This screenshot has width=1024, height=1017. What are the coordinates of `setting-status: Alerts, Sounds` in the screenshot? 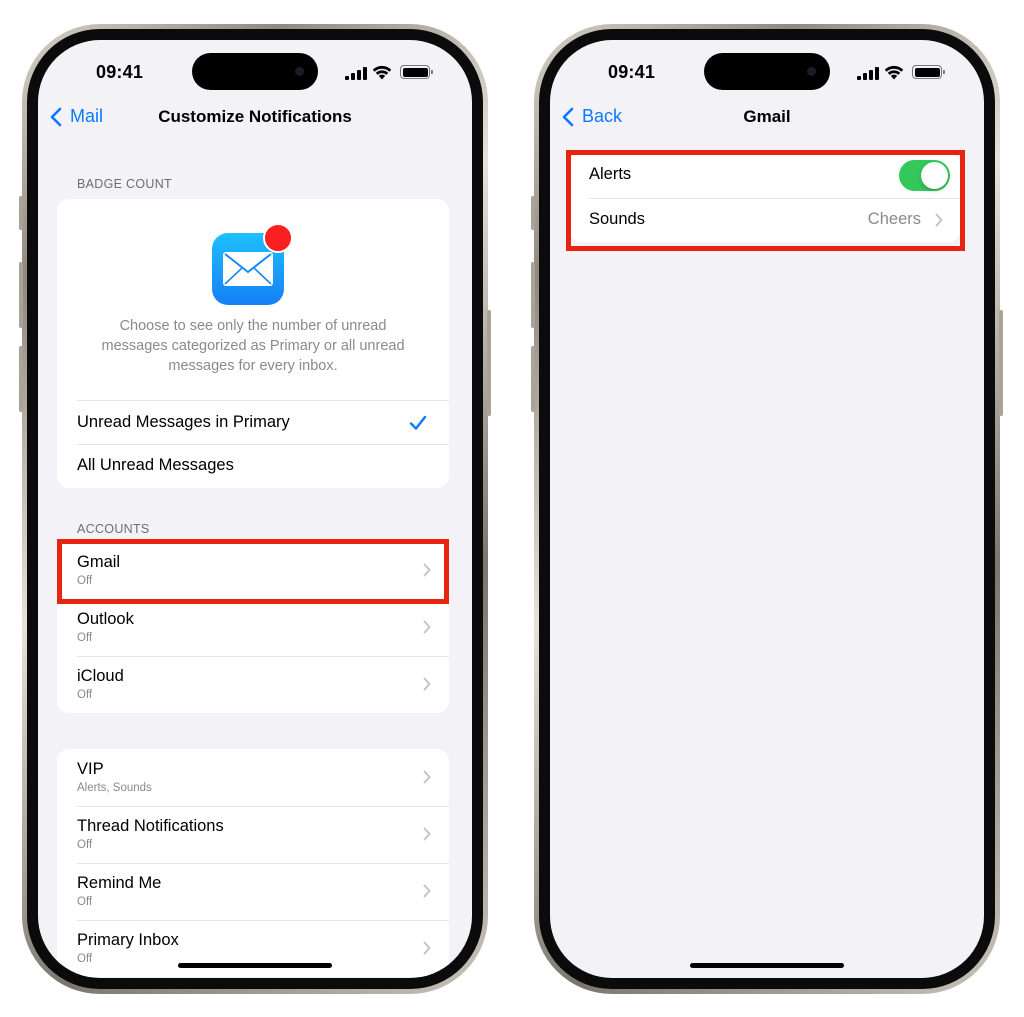 It's located at (114, 788).